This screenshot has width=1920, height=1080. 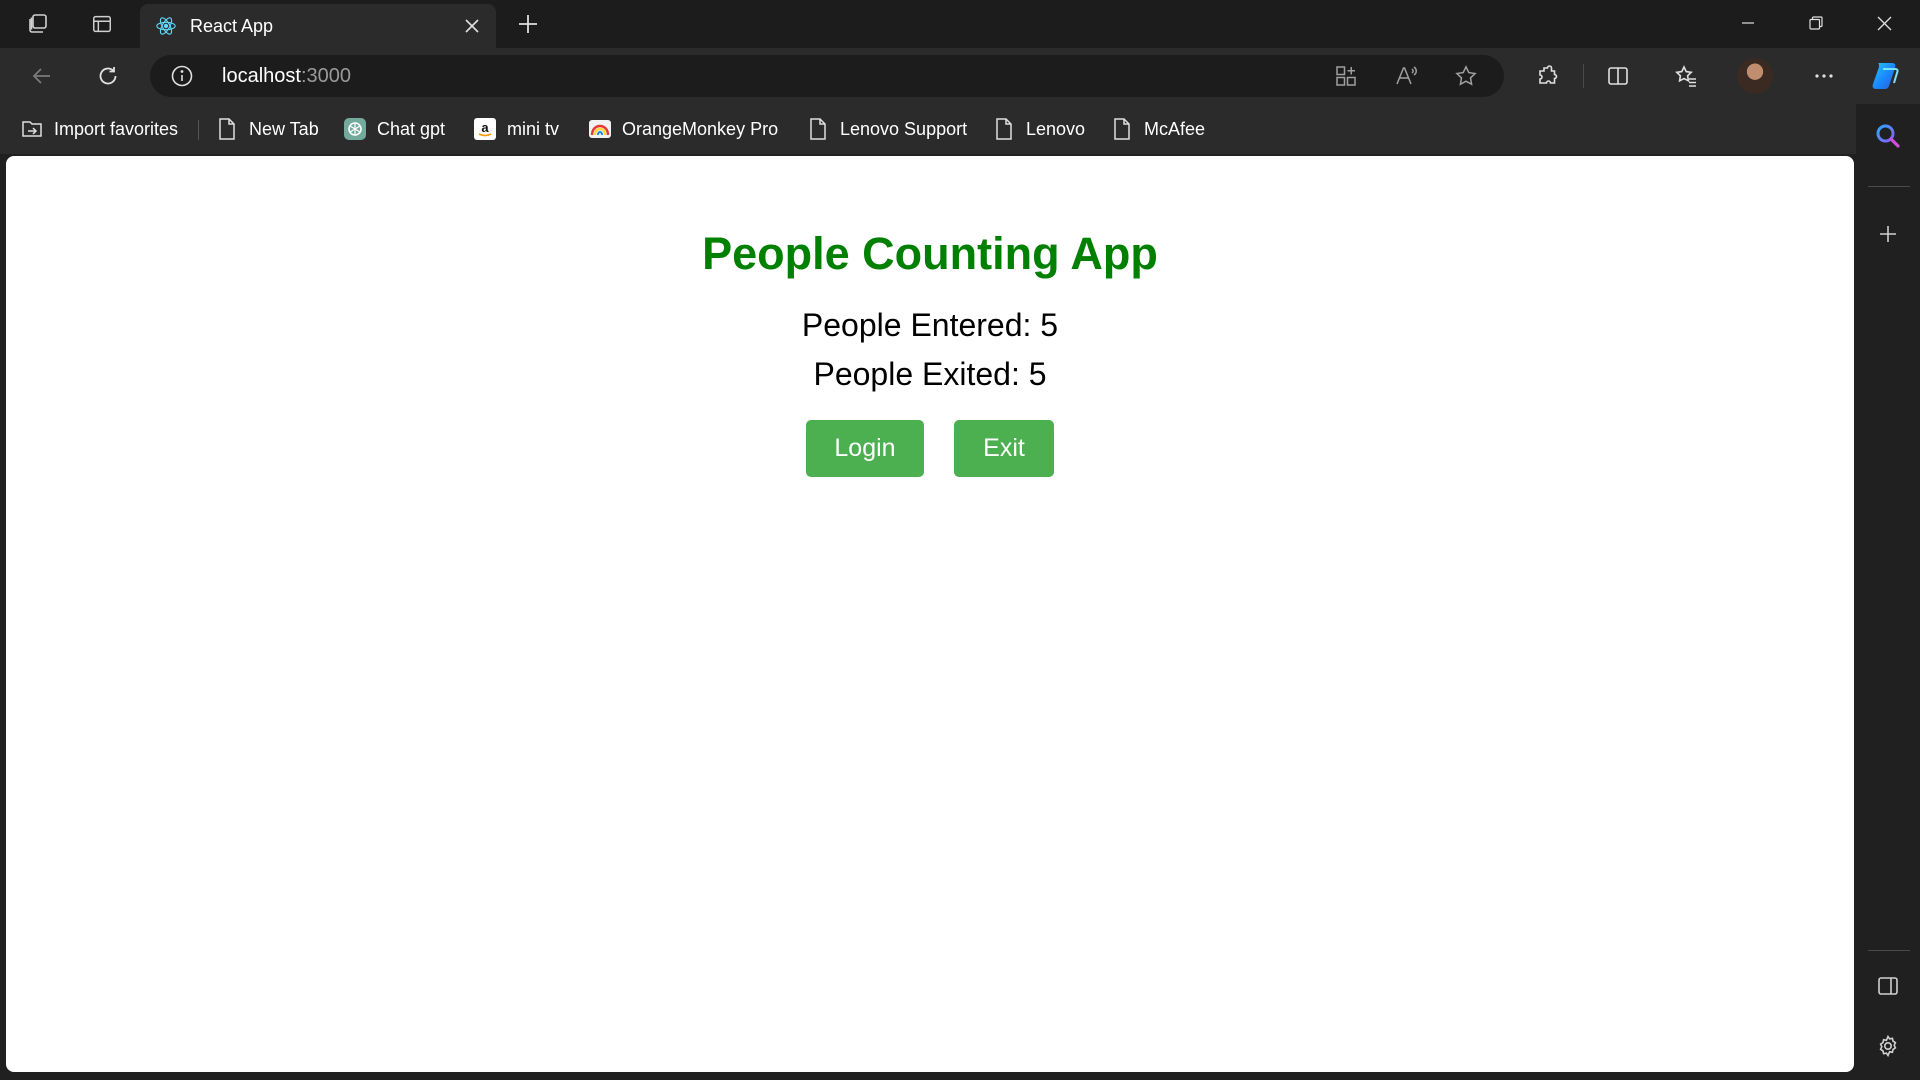 What do you see at coordinates (930, 448) in the screenshot?
I see `action-buttons: Login Exit` at bounding box center [930, 448].